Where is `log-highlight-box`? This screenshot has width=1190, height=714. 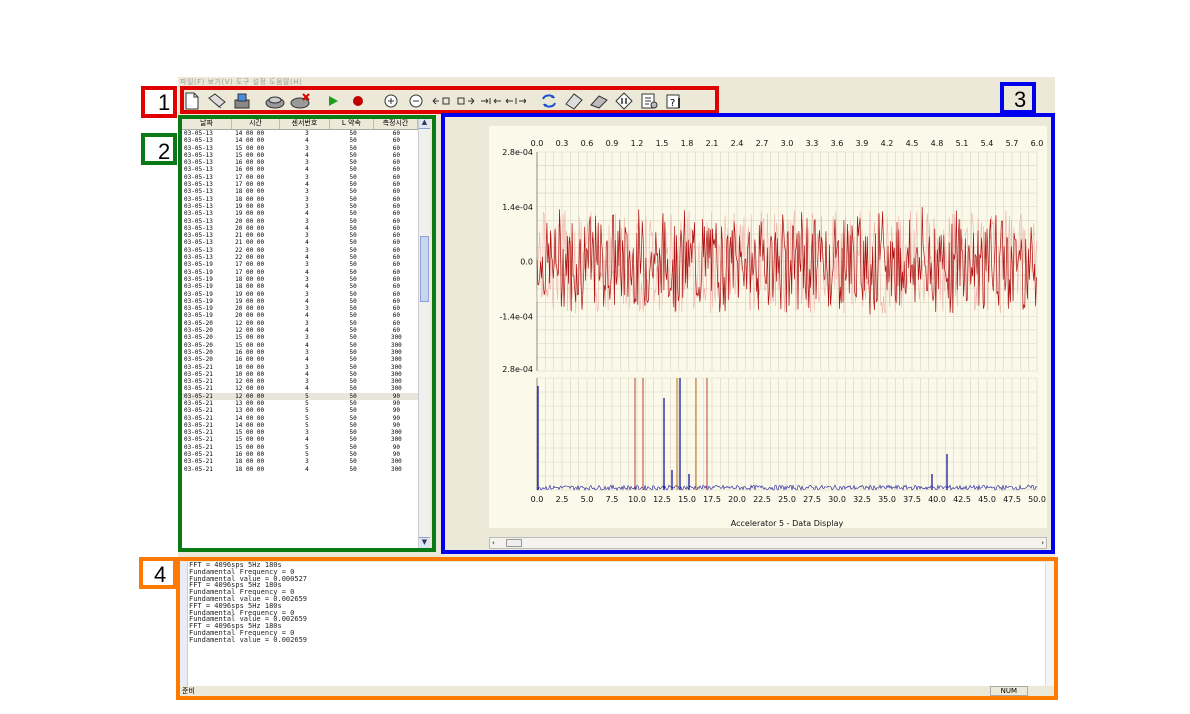
log-highlight-box is located at coordinates (617, 628).